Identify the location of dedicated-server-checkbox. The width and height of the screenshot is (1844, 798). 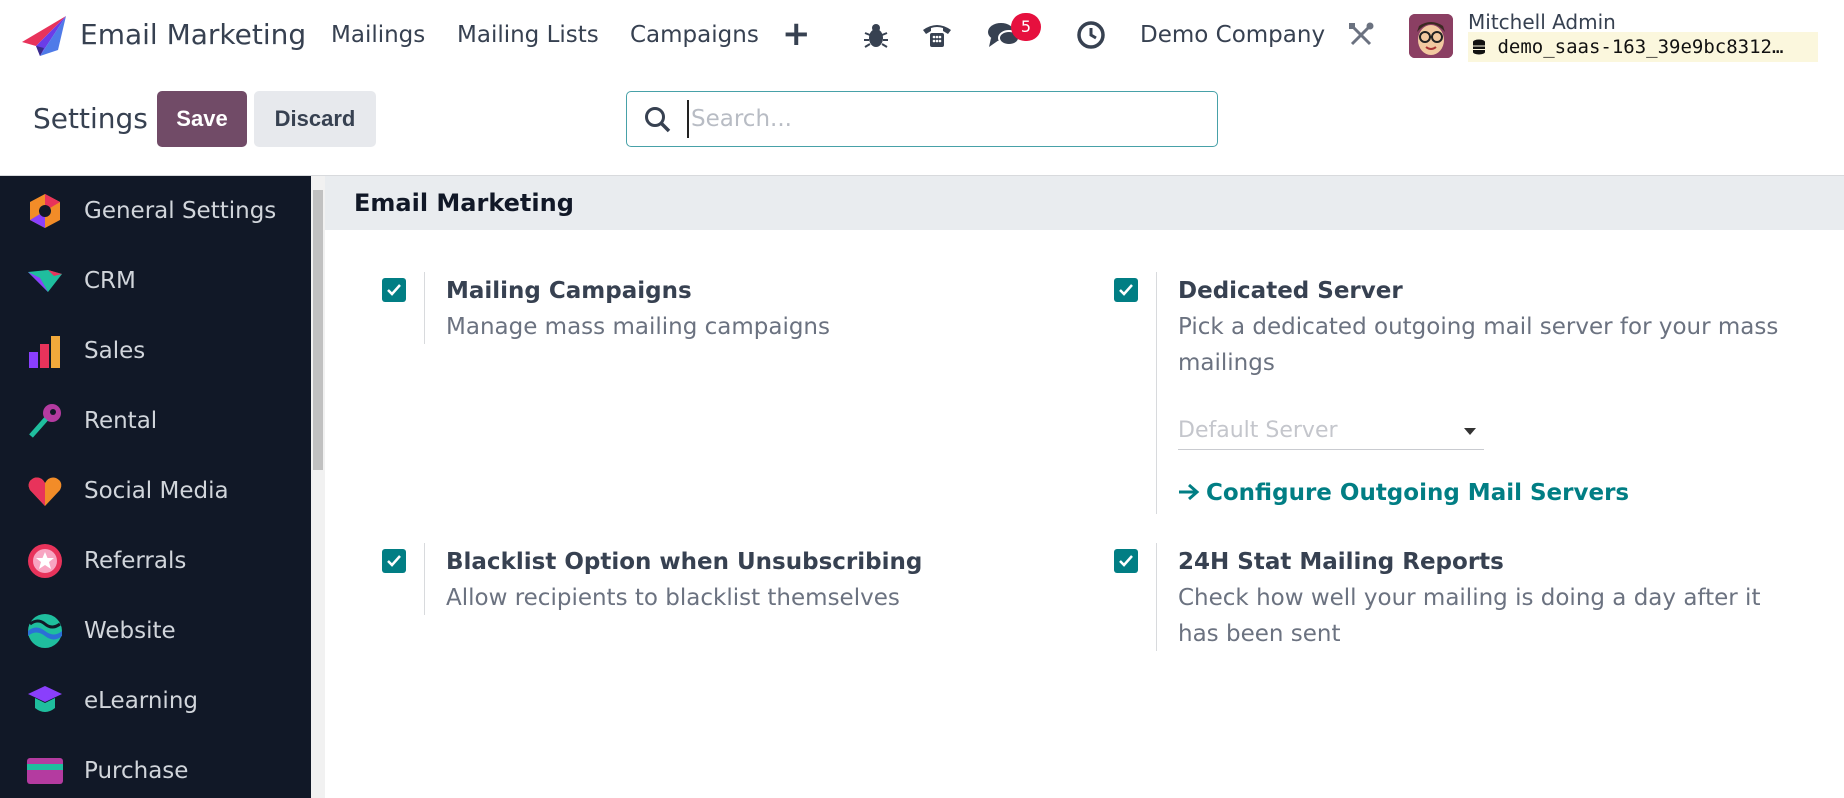
(1126, 290).